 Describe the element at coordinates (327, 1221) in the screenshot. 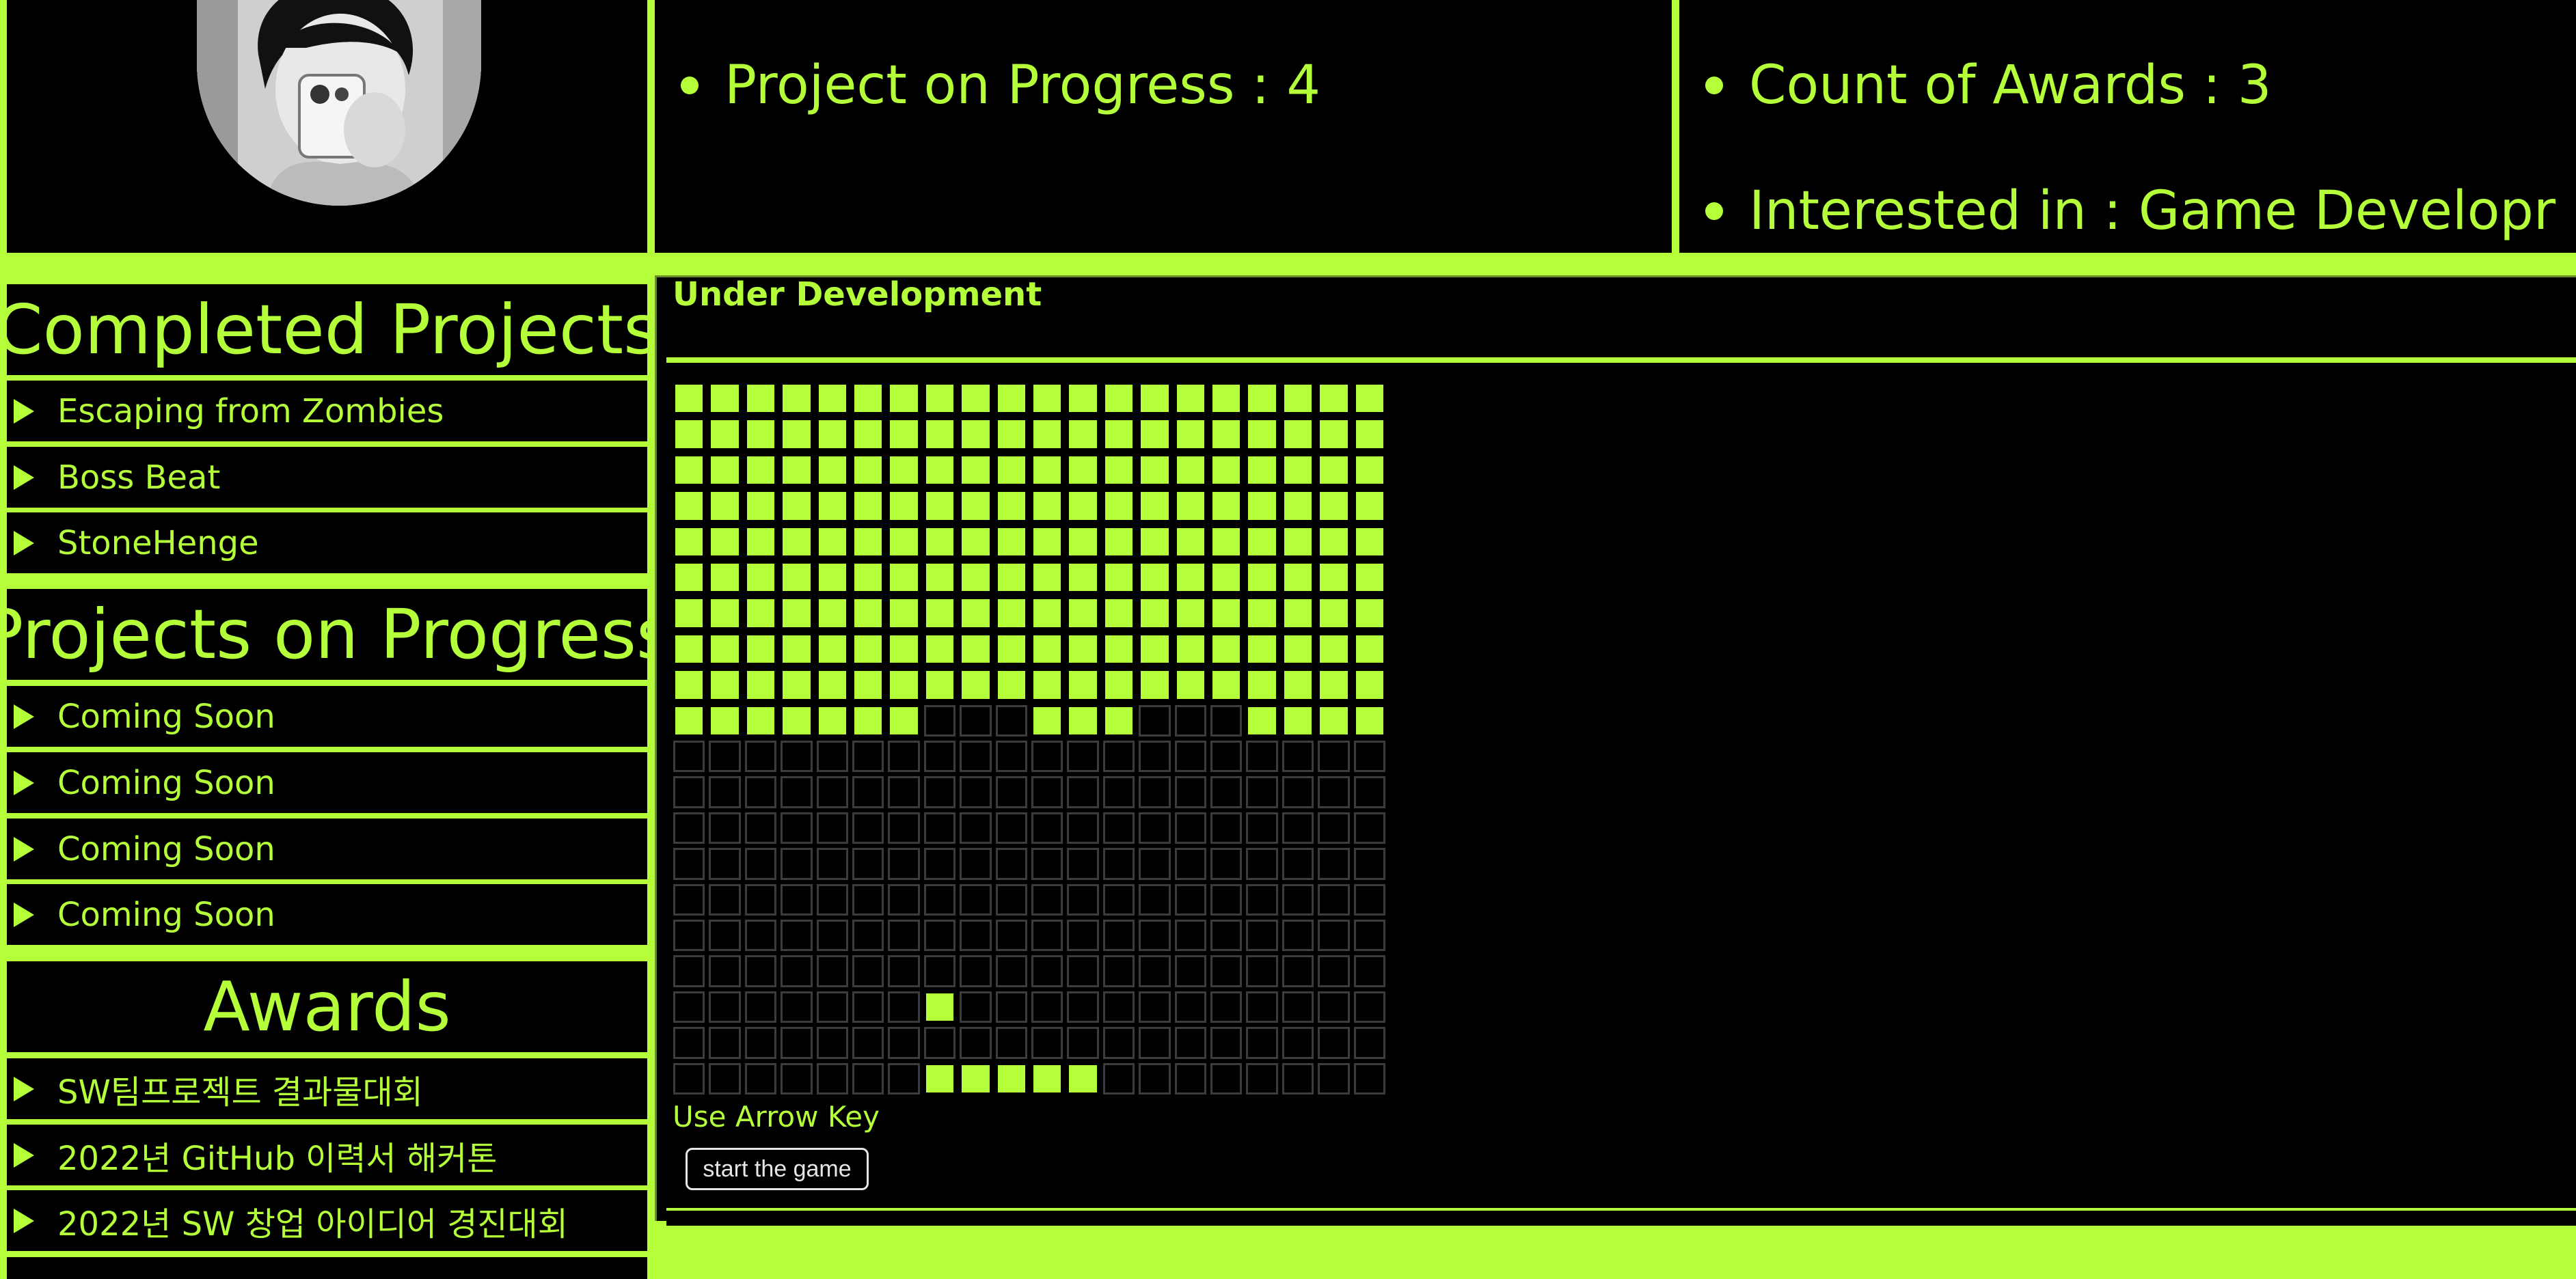

I see `award-item: 2022년 SW 창업 아이디어 경진대회` at that location.